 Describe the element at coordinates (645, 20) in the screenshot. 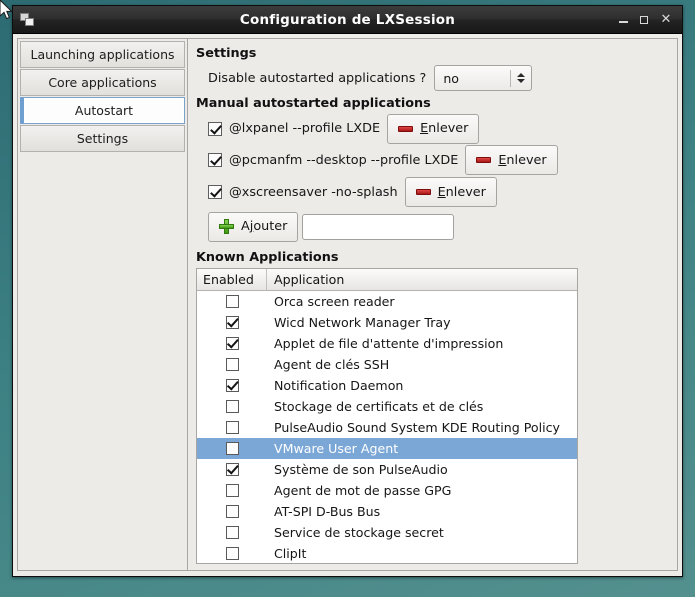

I see `maximize-button` at that location.